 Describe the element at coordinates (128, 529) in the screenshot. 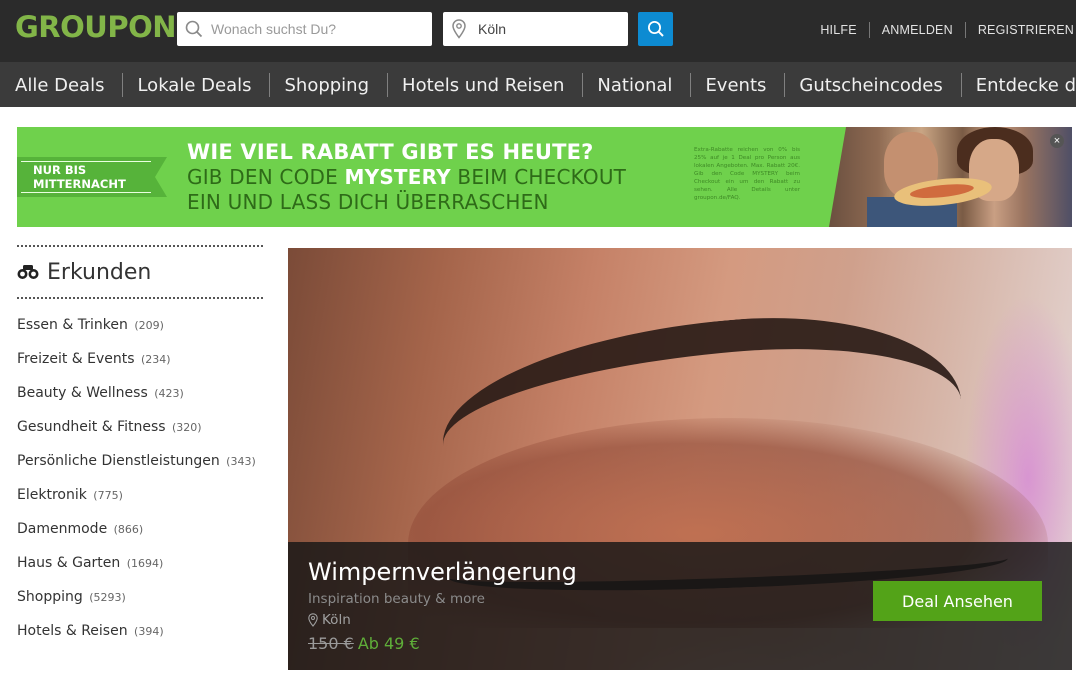

I see `category-count: (866)` at that location.